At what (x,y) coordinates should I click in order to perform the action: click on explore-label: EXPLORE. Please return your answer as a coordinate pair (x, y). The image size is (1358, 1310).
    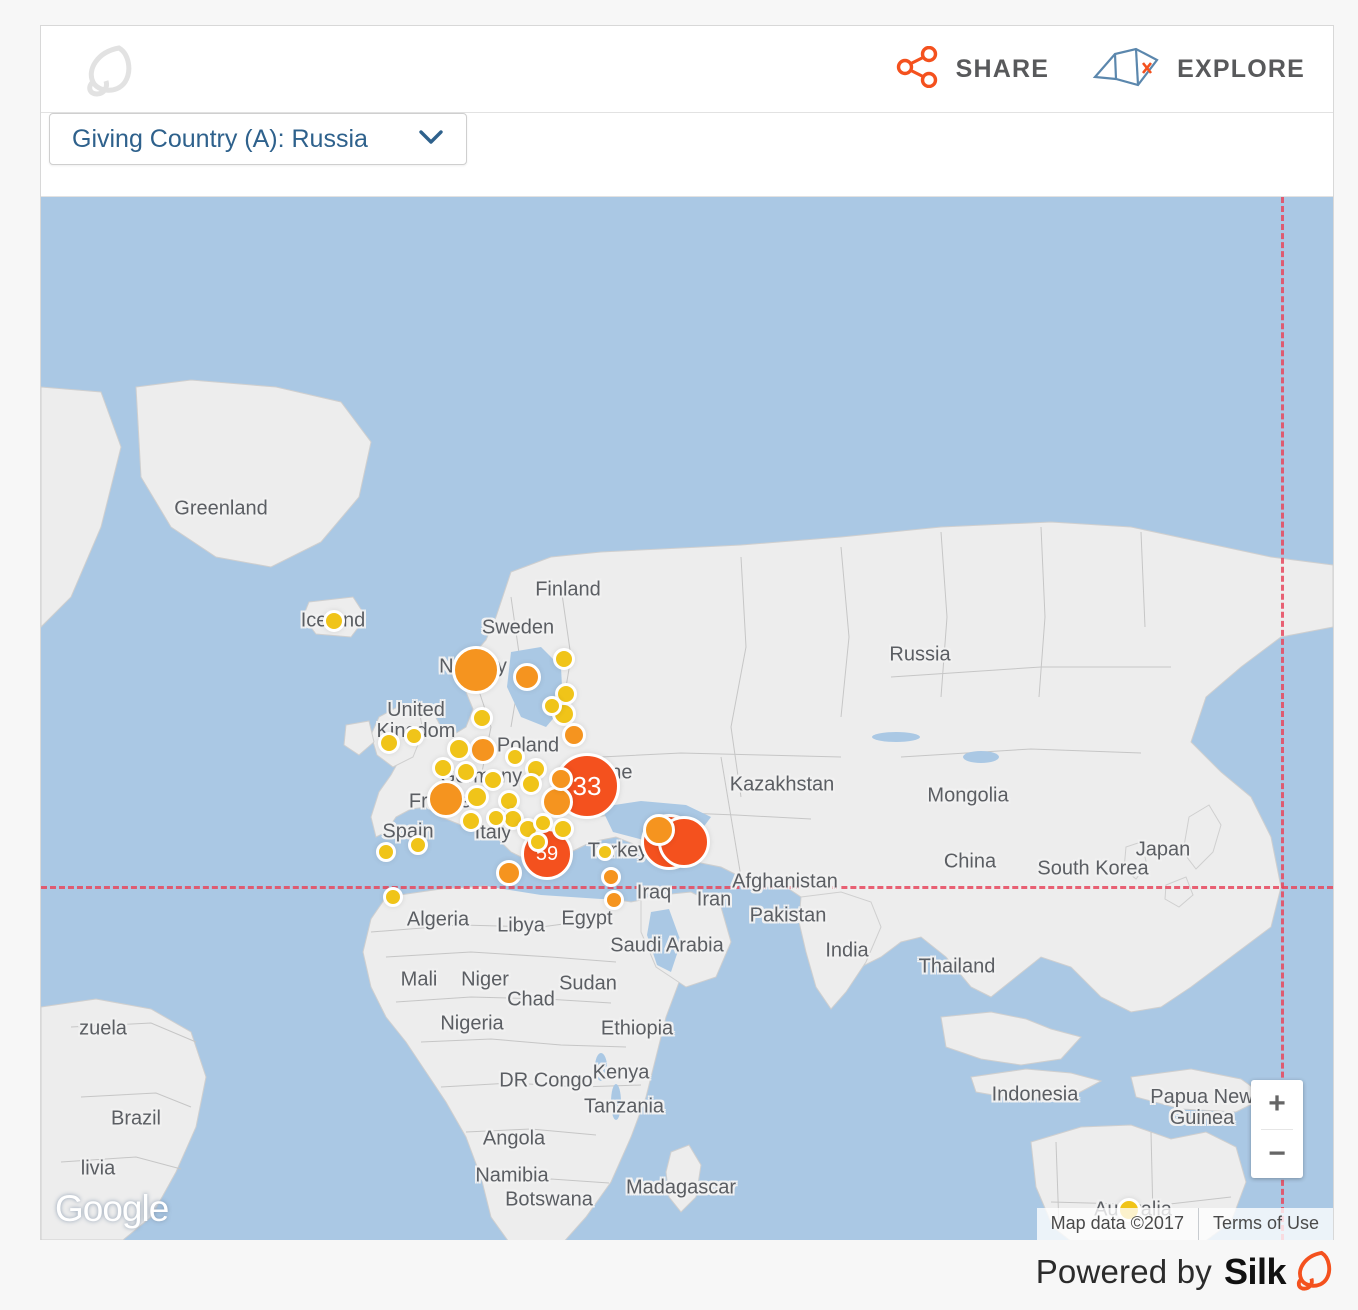
    Looking at the image, I should click on (1241, 69).